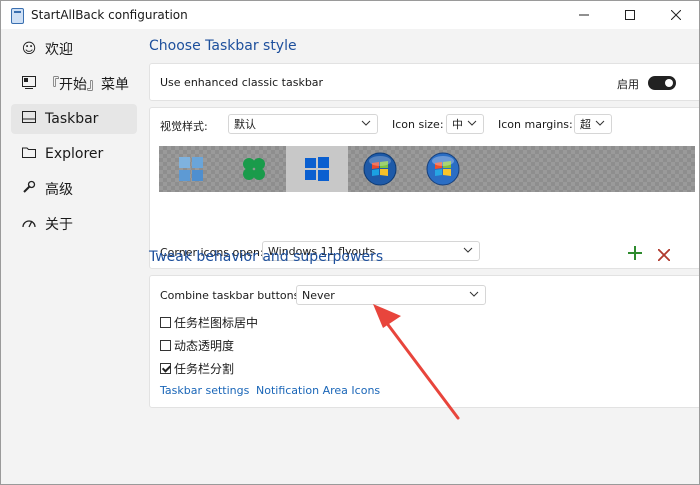  Describe the element at coordinates (29, 154) in the screenshot. I see `folder-icon` at that location.